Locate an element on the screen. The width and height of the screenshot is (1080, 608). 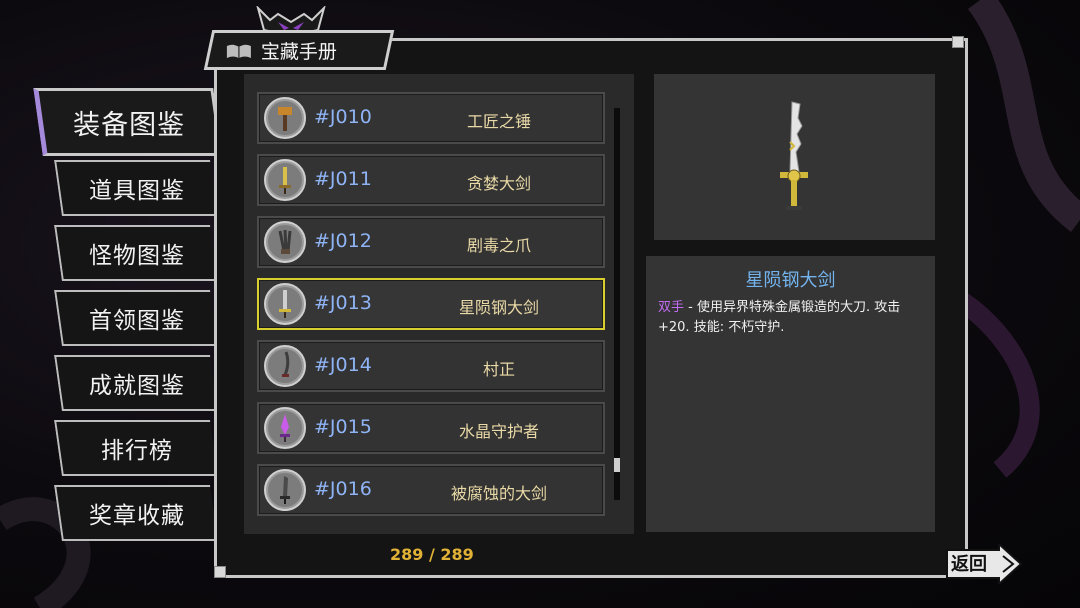
scrollbar-thumb is located at coordinates (617, 465).